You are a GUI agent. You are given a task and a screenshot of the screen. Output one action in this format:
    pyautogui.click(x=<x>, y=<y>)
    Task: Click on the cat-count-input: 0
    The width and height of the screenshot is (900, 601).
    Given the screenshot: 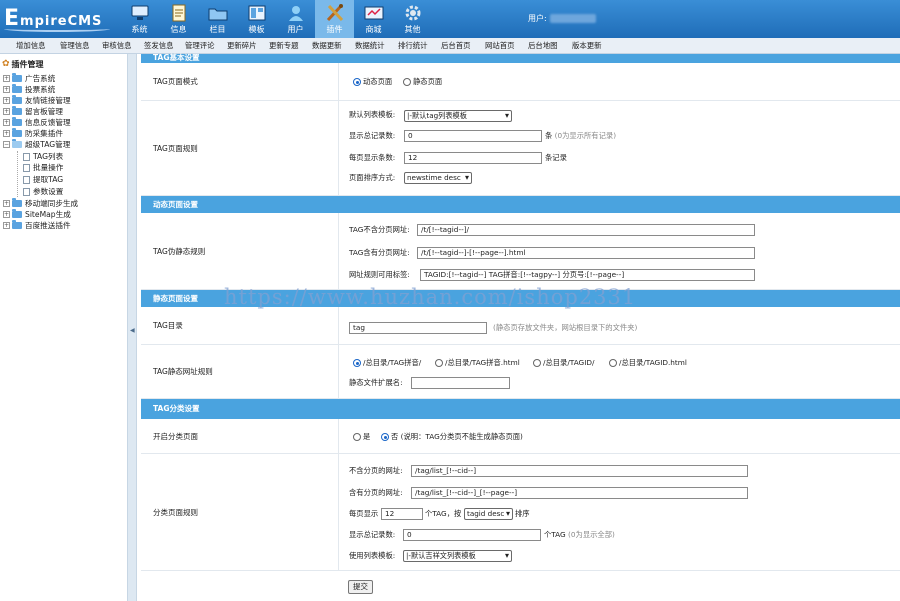 What is the action you would take?
    pyautogui.click(x=472, y=535)
    